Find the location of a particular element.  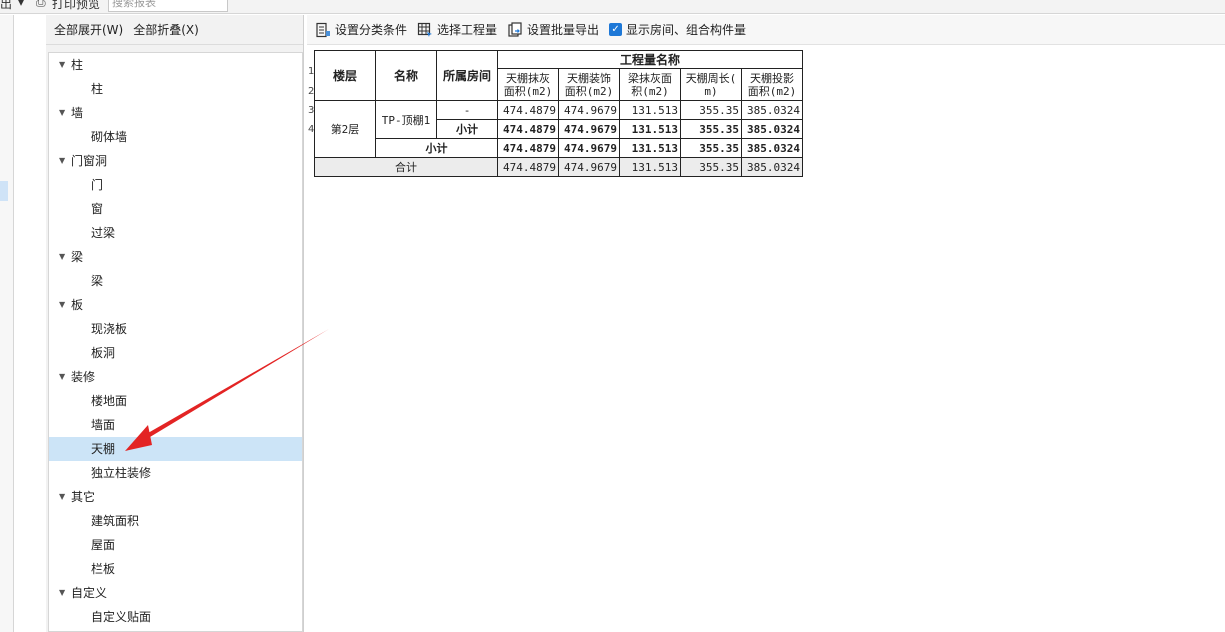

set-classify-button: 设置分类条件 is located at coordinates (361, 29).